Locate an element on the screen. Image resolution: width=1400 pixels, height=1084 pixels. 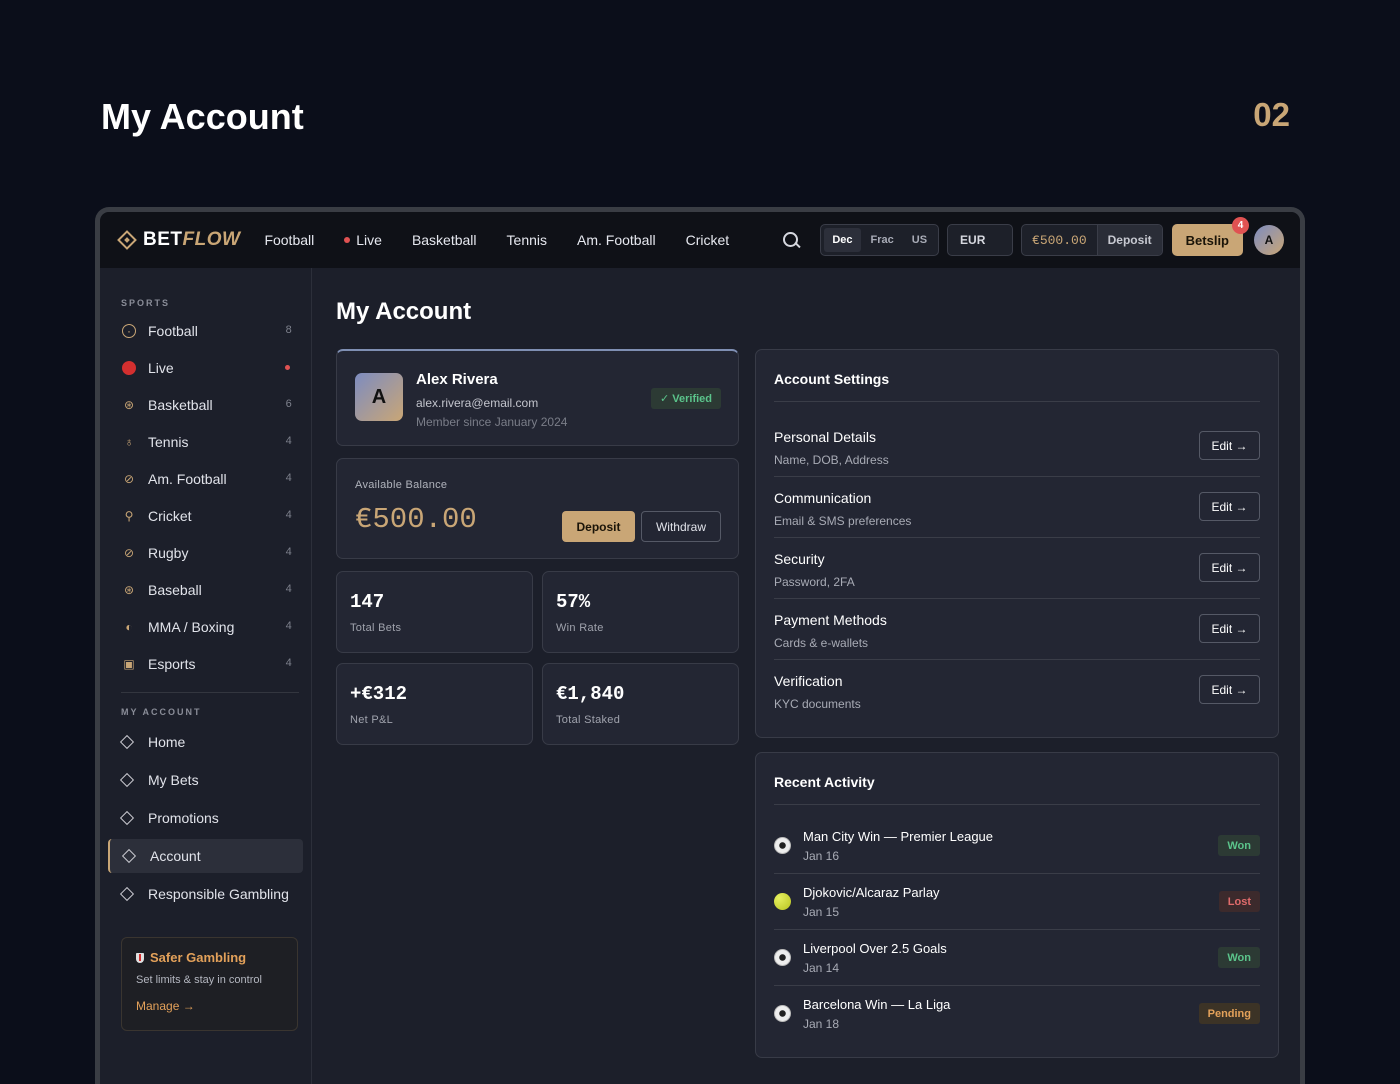
sidebar-item-football: · Football 8 is located at coordinates (206, 330).